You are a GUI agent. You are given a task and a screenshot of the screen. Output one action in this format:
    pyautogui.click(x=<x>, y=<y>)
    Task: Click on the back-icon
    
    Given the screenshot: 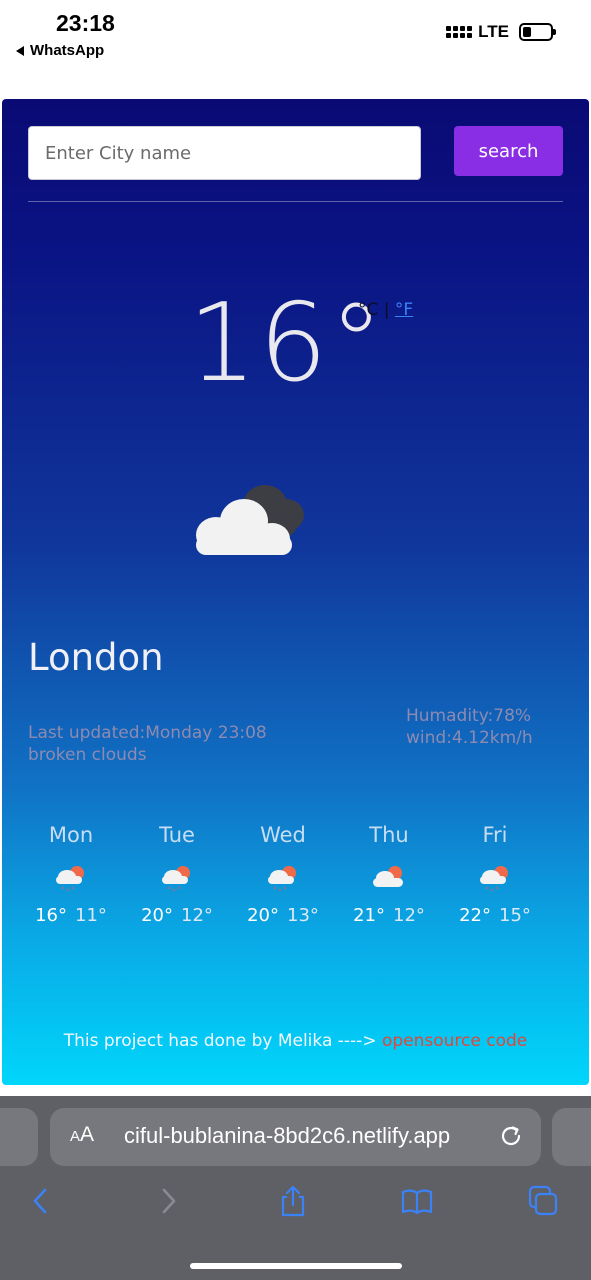 What is the action you would take?
    pyautogui.click(x=41, y=1201)
    